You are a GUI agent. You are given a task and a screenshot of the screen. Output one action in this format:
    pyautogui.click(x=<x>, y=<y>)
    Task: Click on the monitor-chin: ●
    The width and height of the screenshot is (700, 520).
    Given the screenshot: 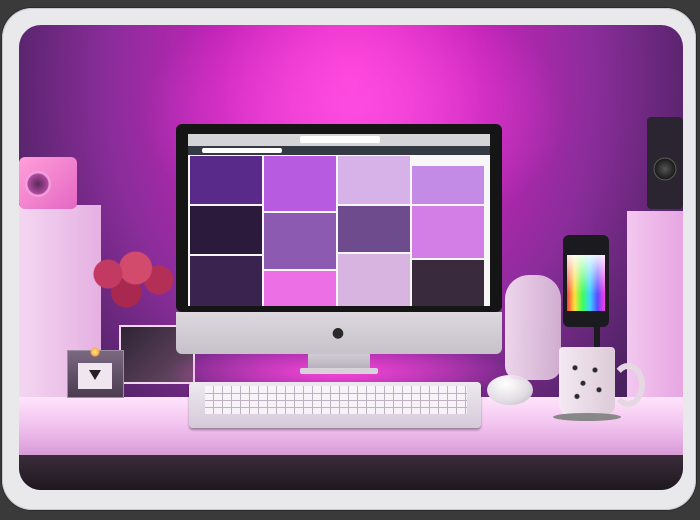 What is the action you would take?
    pyautogui.click(x=339, y=333)
    